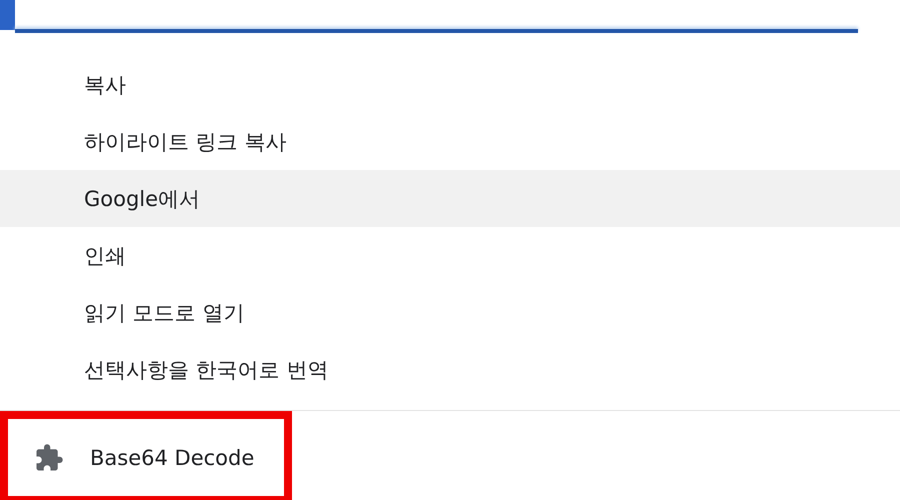 Image resolution: width=900 pixels, height=500 pixels. I want to click on page-corner-icon, so click(7, 15).